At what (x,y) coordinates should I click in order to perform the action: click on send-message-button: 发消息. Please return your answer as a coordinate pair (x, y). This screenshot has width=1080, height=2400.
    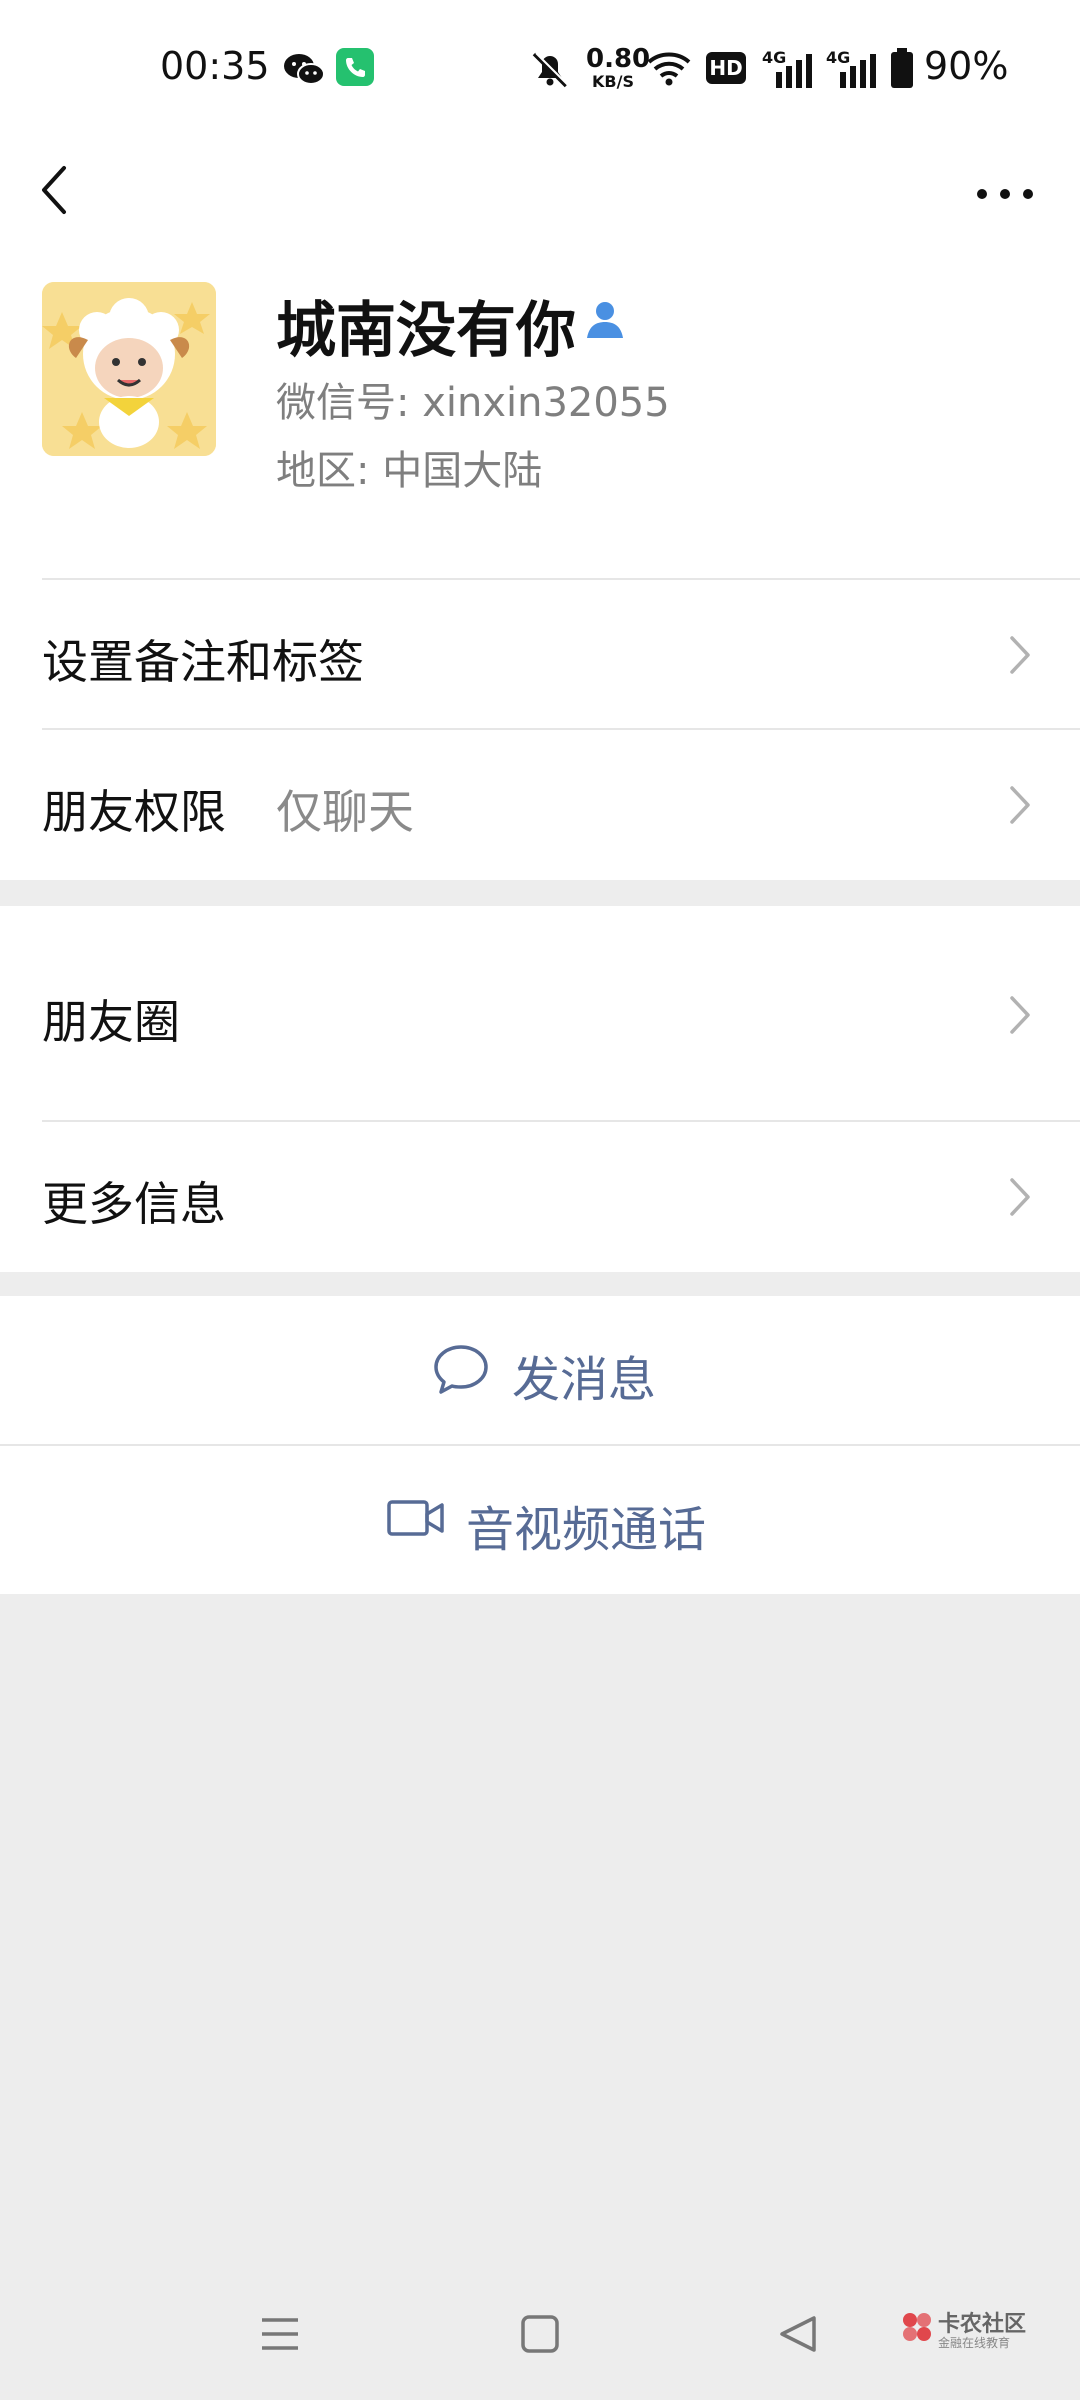
    Looking at the image, I should click on (540, 1370).